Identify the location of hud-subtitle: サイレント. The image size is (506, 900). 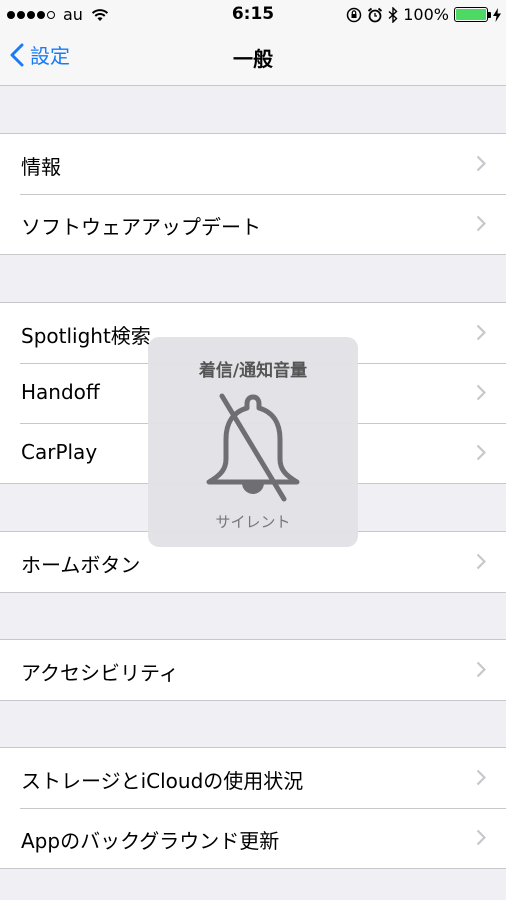
(253, 522).